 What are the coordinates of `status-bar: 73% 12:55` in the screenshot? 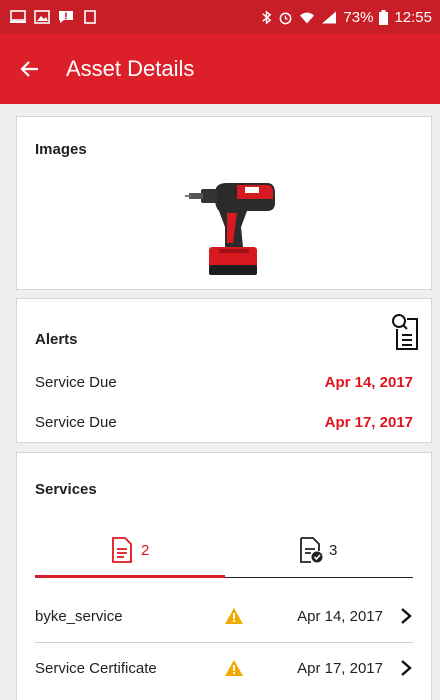 It's located at (220, 17).